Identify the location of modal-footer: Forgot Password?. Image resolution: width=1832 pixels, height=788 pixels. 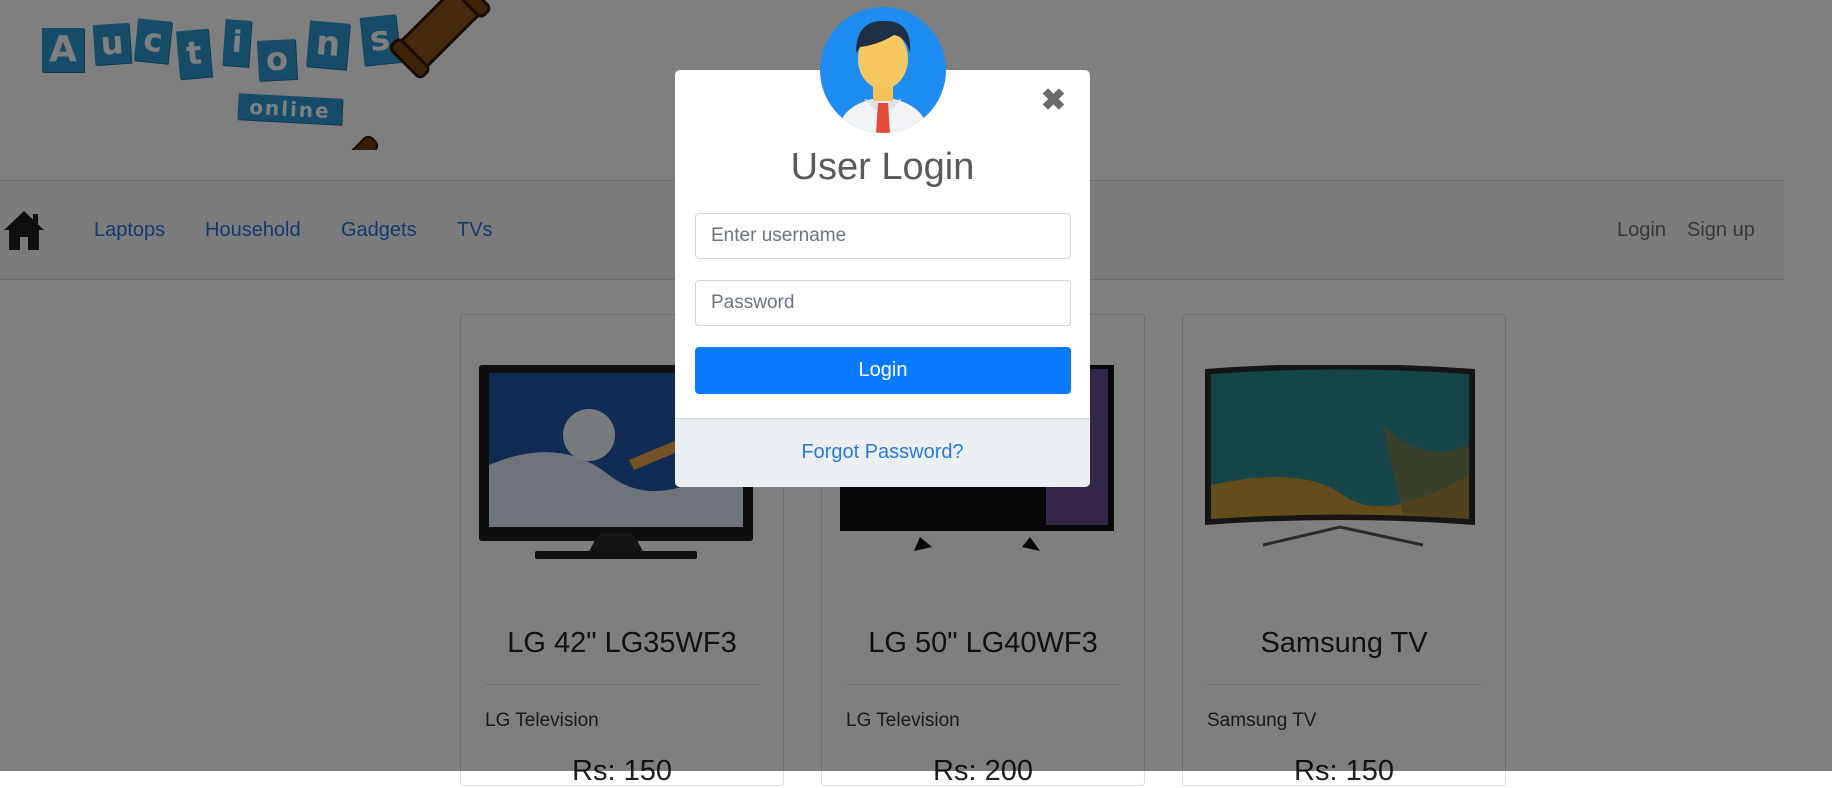
(882, 452).